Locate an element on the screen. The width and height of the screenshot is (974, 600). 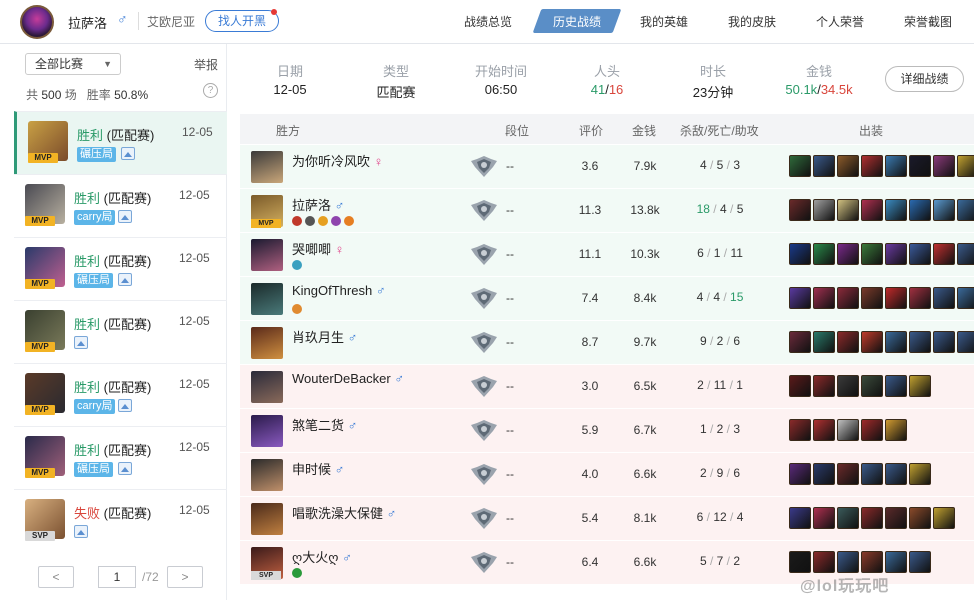
prev-page-button: < is located at coordinates (56, 577).